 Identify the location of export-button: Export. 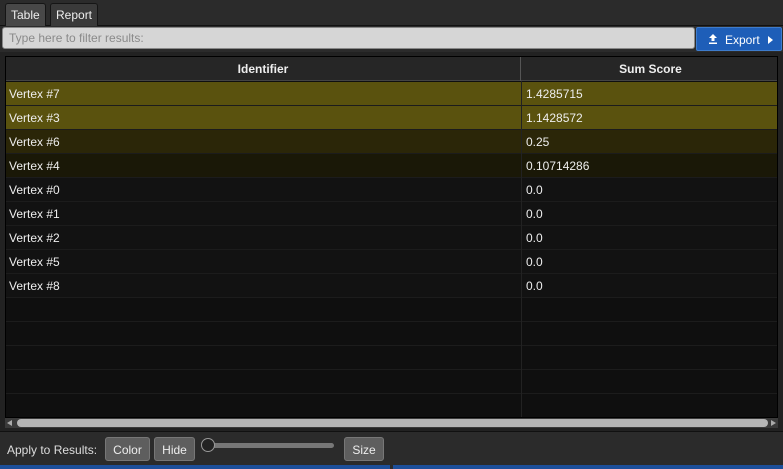
(739, 39).